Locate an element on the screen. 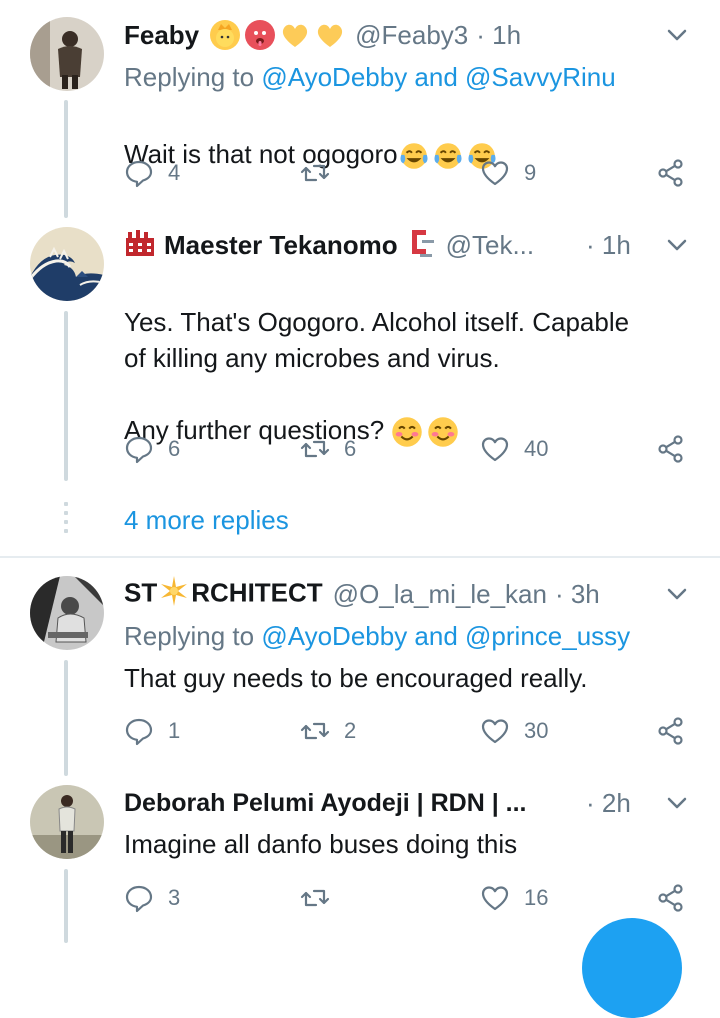  like-count: 40 is located at coordinates (536, 448).